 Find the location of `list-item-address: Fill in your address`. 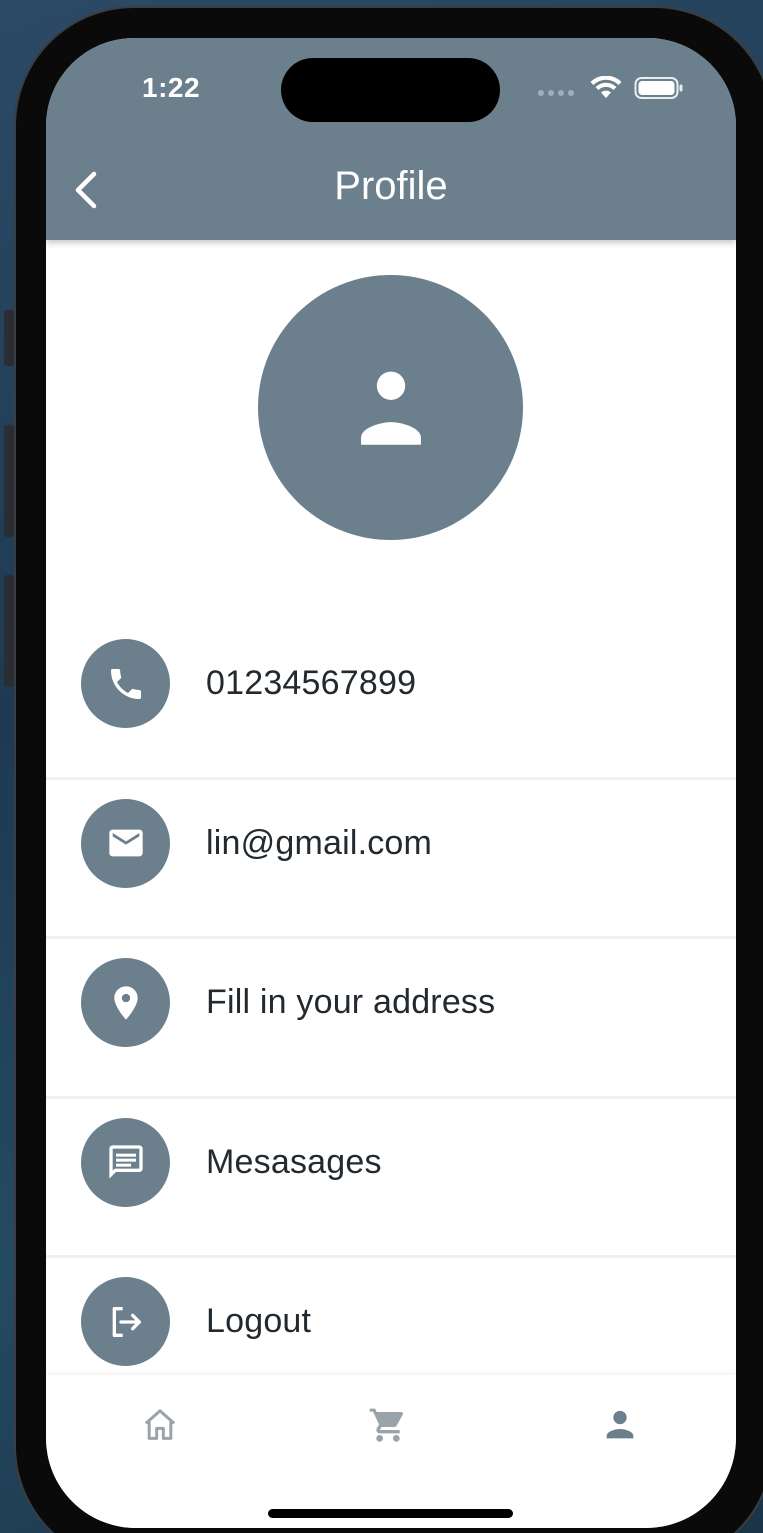

list-item-address: Fill in your address is located at coordinates (391, 1019).